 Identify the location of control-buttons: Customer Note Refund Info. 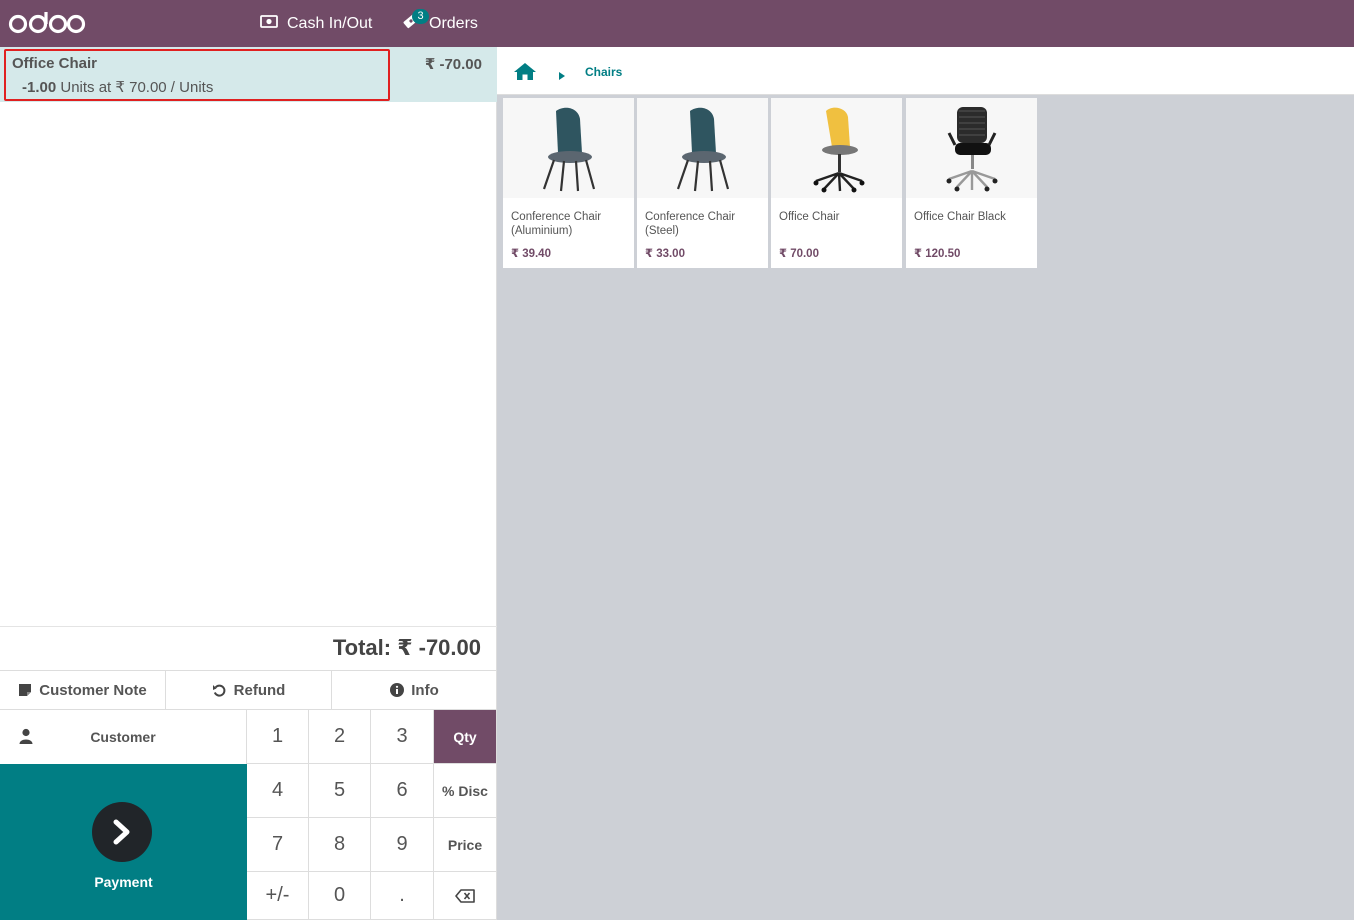
(248, 690).